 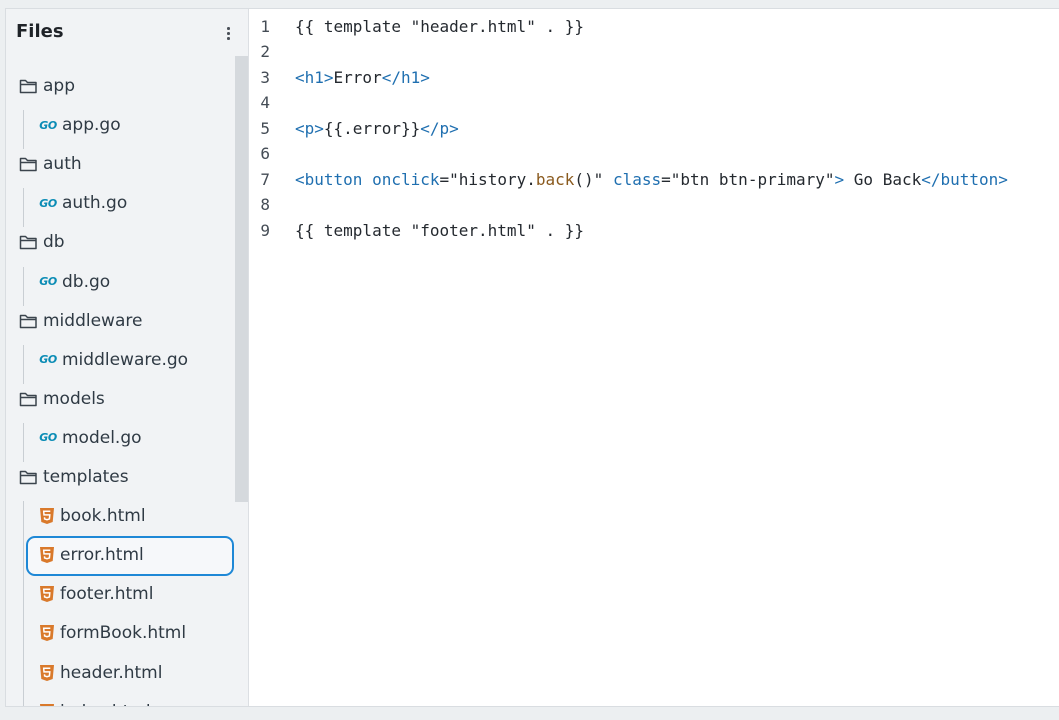 I want to click on tree-item-label: app.go, so click(x=91, y=125).